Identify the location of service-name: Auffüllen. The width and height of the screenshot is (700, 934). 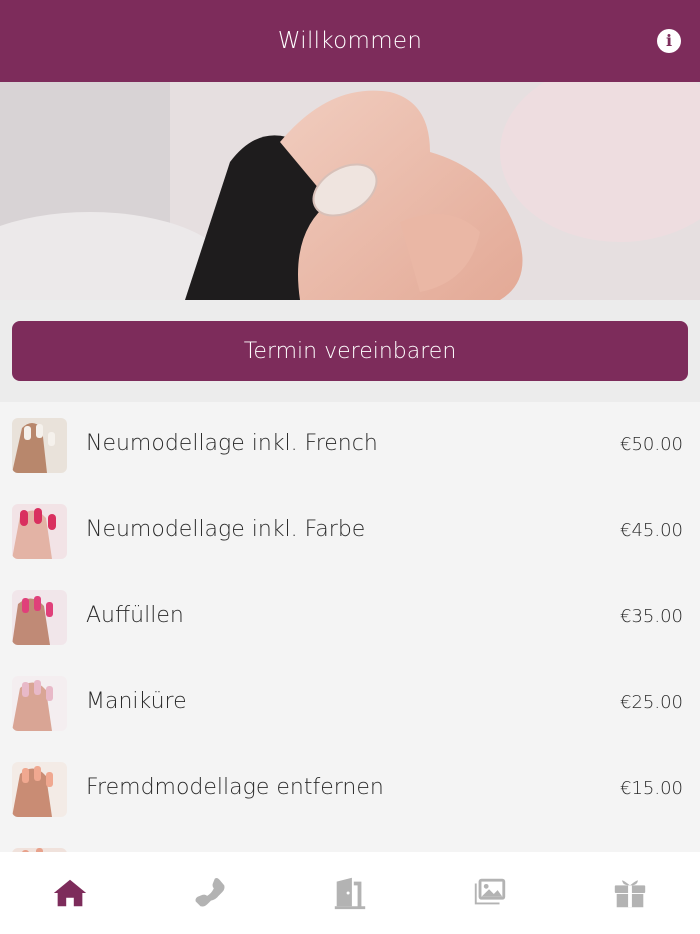
(135, 615).